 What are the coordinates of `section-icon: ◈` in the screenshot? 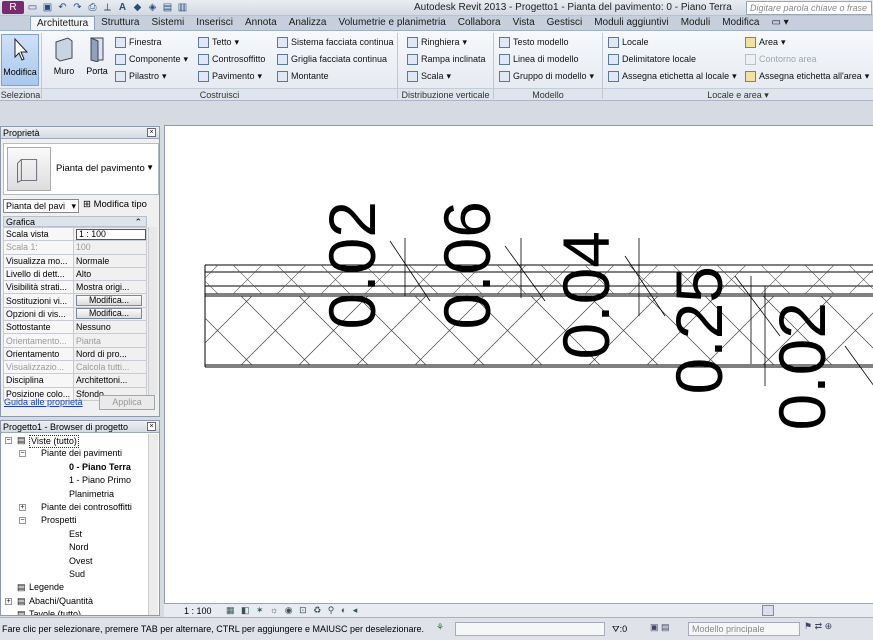 It's located at (152, 7).